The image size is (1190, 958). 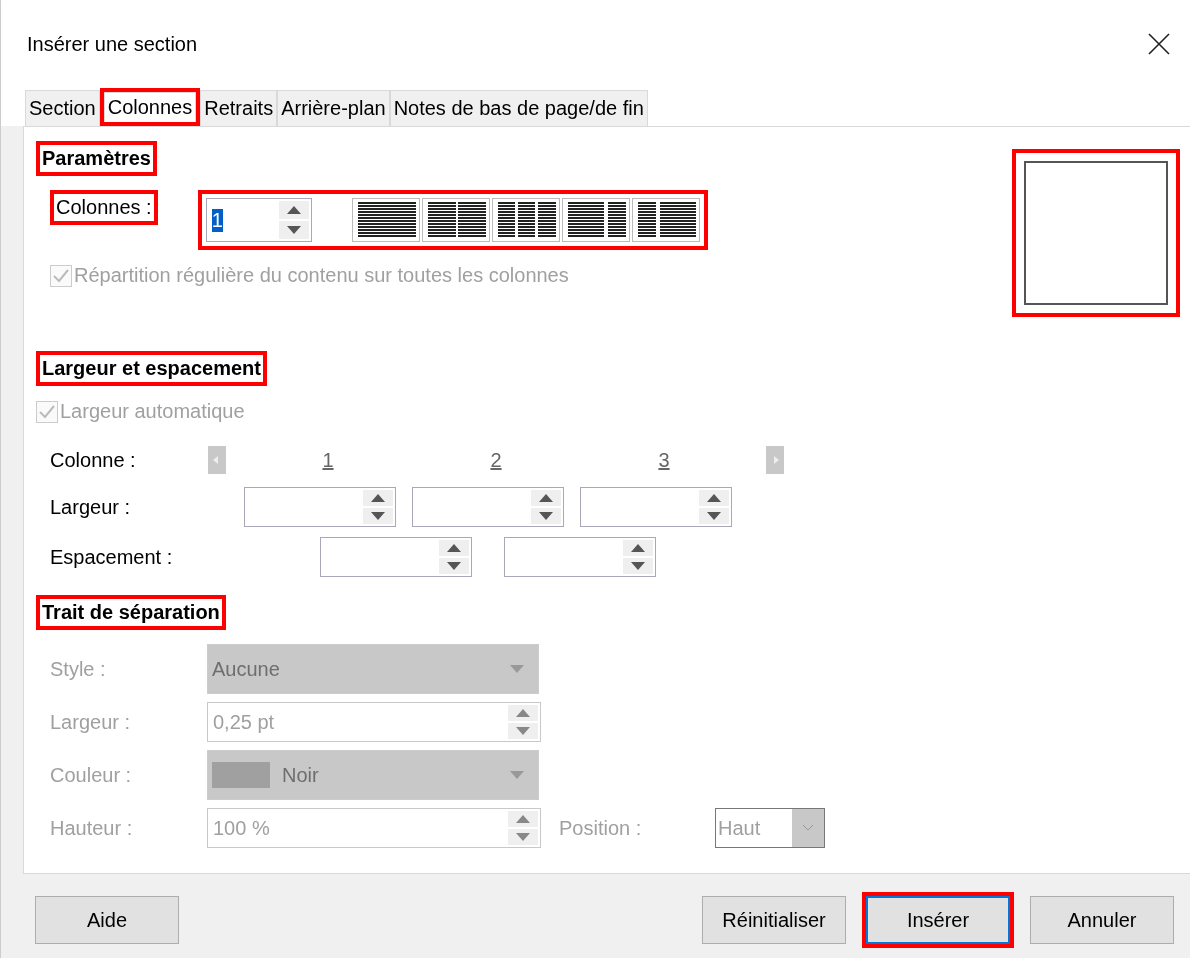 I want to click on field-label: Espacement :, so click(x=112, y=557).